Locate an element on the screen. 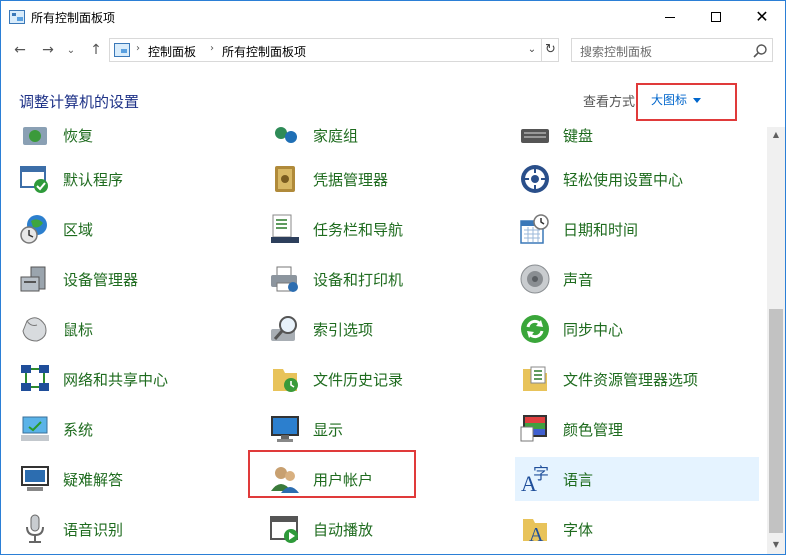  up-button: ↑ is located at coordinates (96, 50).